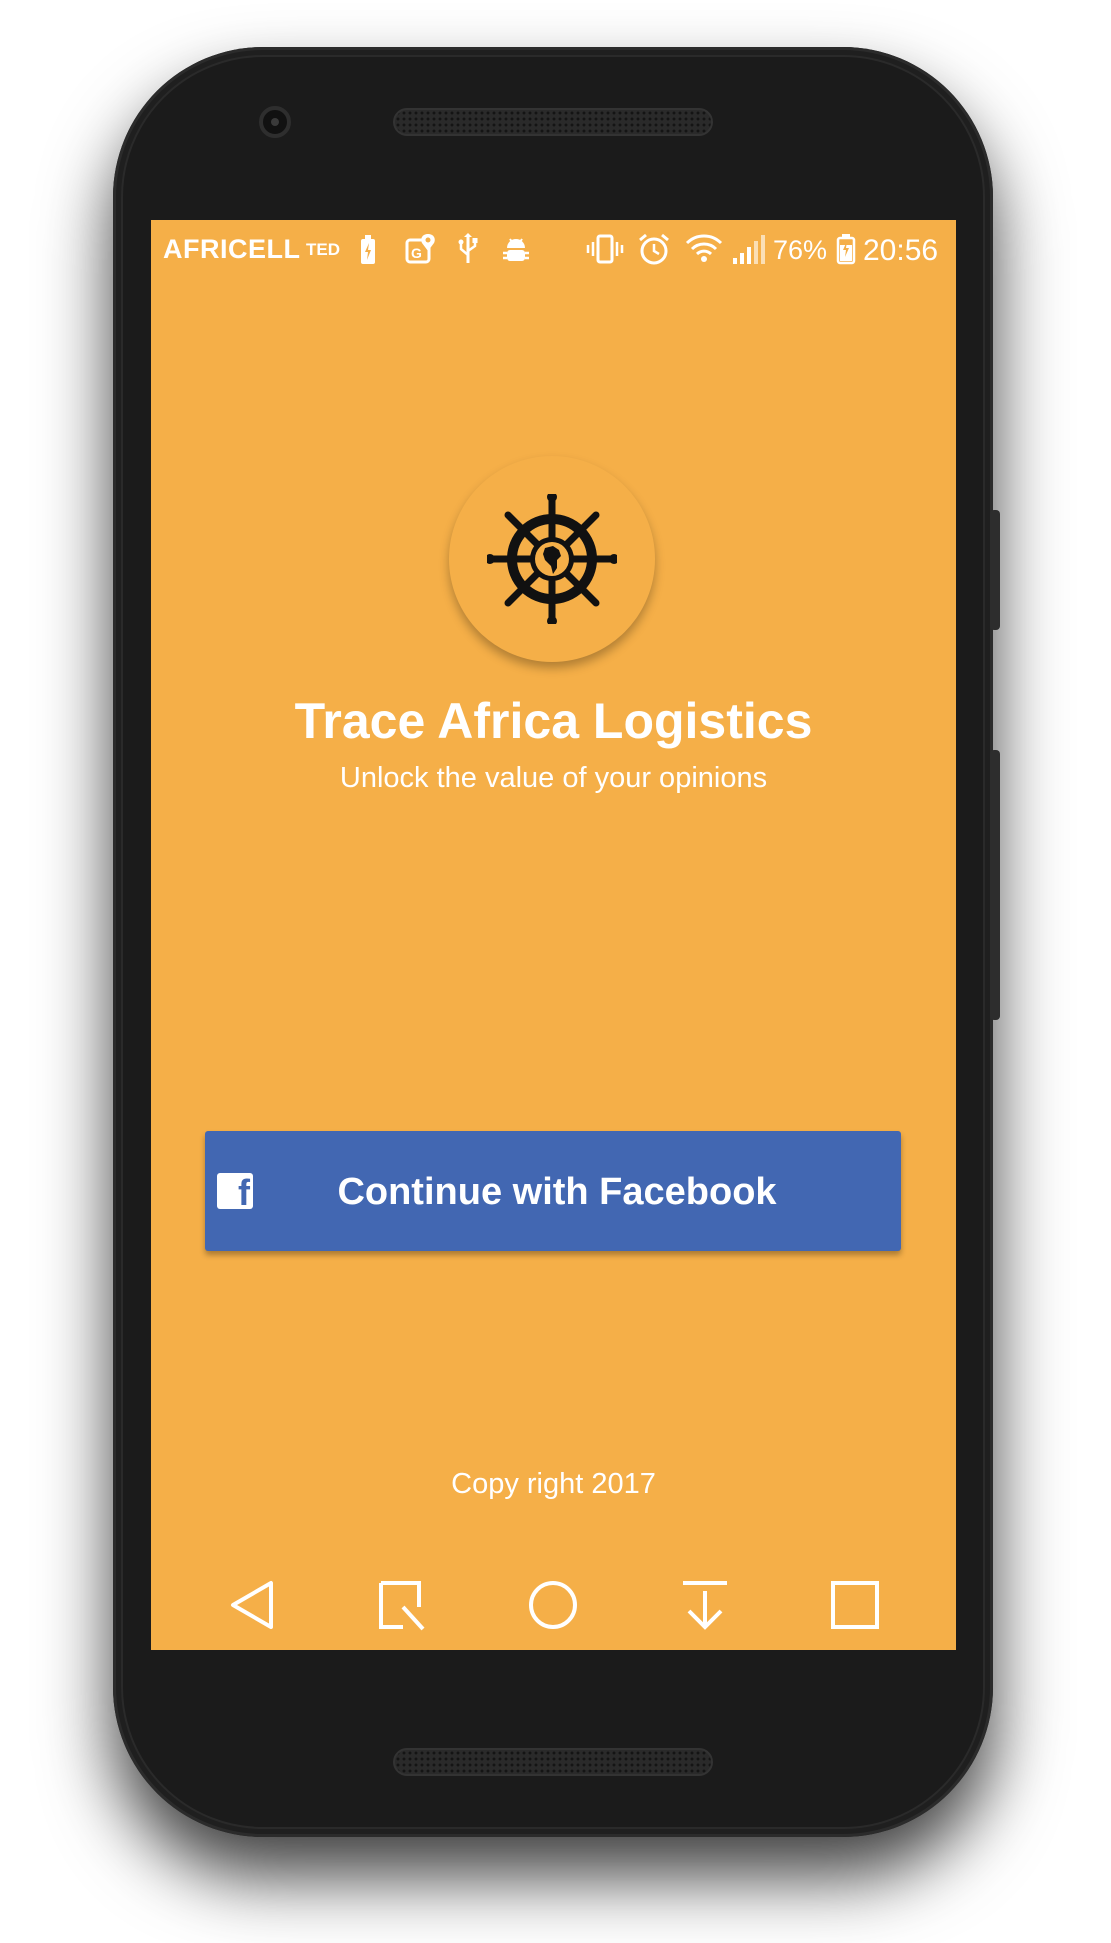  What do you see at coordinates (553, 721) in the screenshot?
I see `app-title: Trace Africa Logistics` at bounding box center [553, 721].